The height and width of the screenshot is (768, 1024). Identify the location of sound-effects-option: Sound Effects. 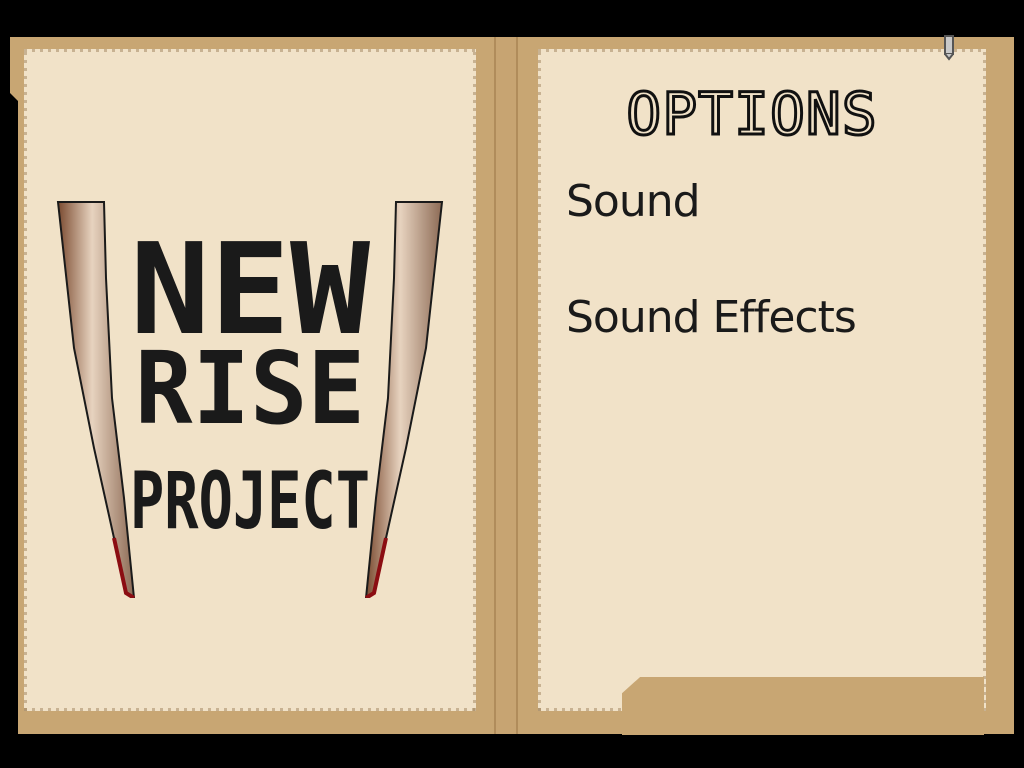
(711, 317).